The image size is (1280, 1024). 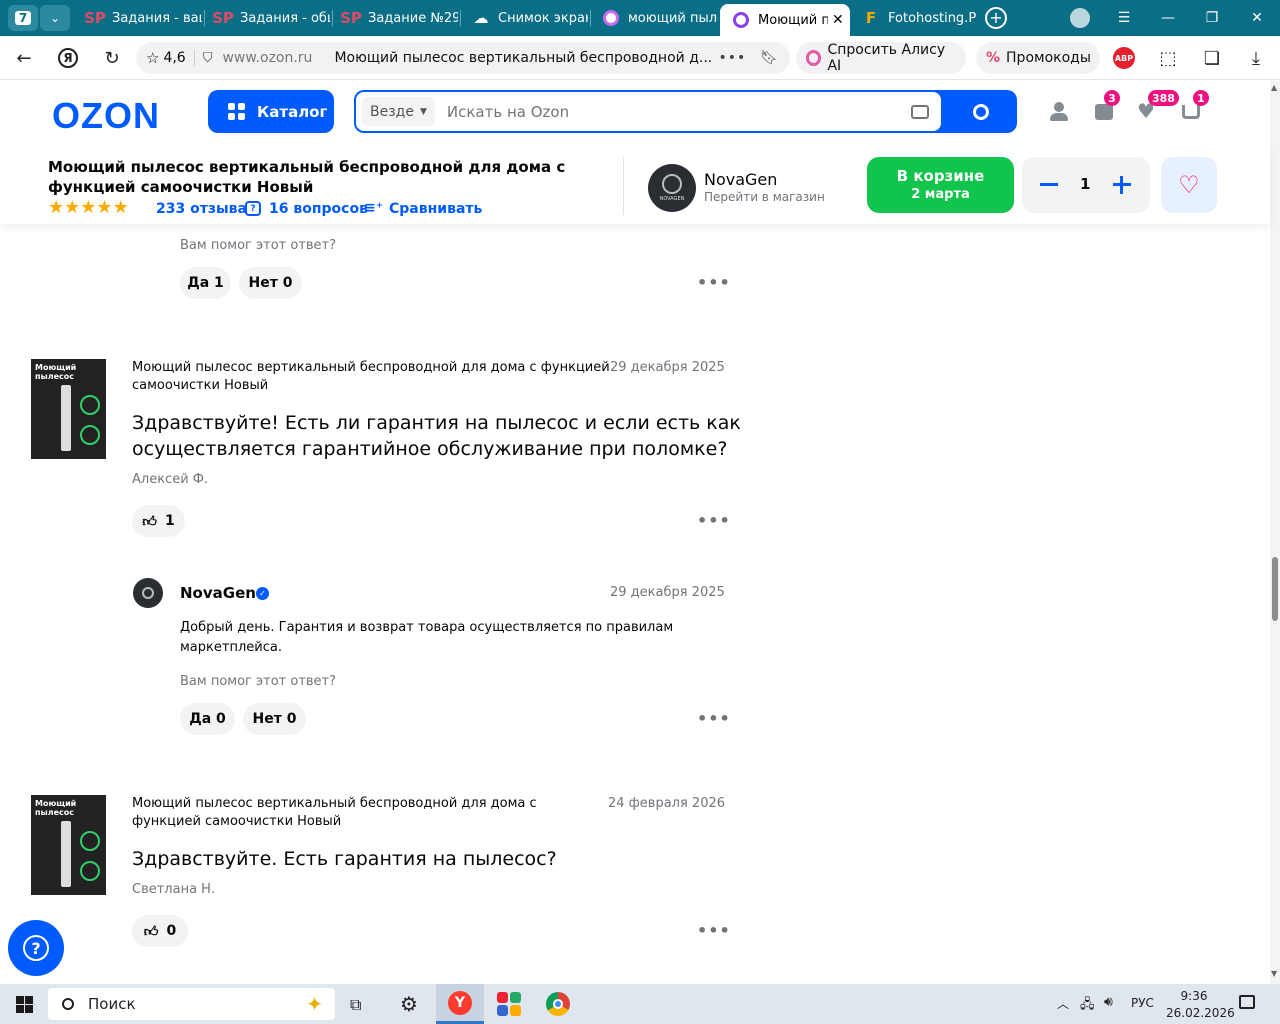 What do you see at coordinates (740, 179) in the screenshot?
I see `seller-name: NovaGen` at bounding box center [740, 179].